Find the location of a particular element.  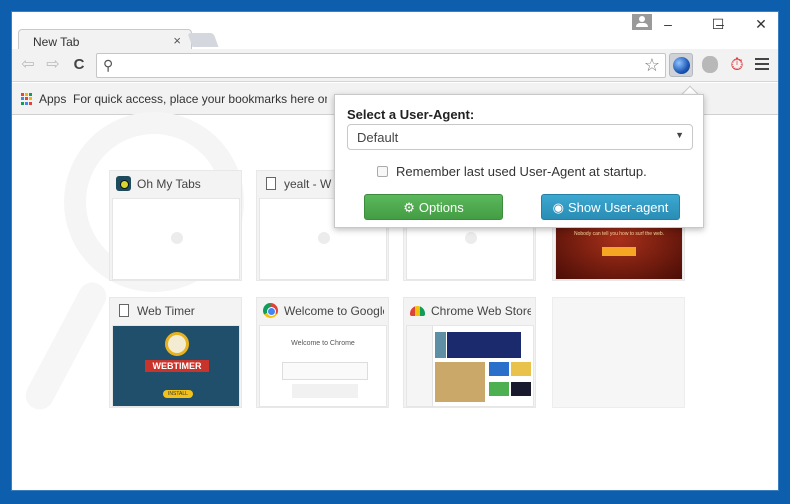

forward-button: ⇨ is located at coordinates (53, 65).